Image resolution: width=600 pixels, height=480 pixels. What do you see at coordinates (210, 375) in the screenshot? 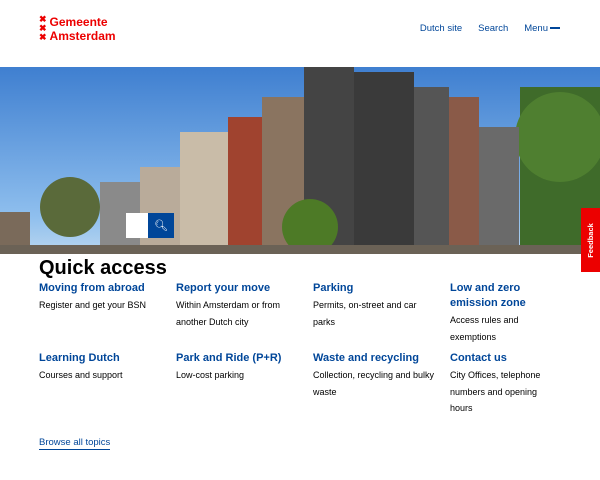
I see `quick-link-desc: Low-cost parking` at bounding box center [210, 375].